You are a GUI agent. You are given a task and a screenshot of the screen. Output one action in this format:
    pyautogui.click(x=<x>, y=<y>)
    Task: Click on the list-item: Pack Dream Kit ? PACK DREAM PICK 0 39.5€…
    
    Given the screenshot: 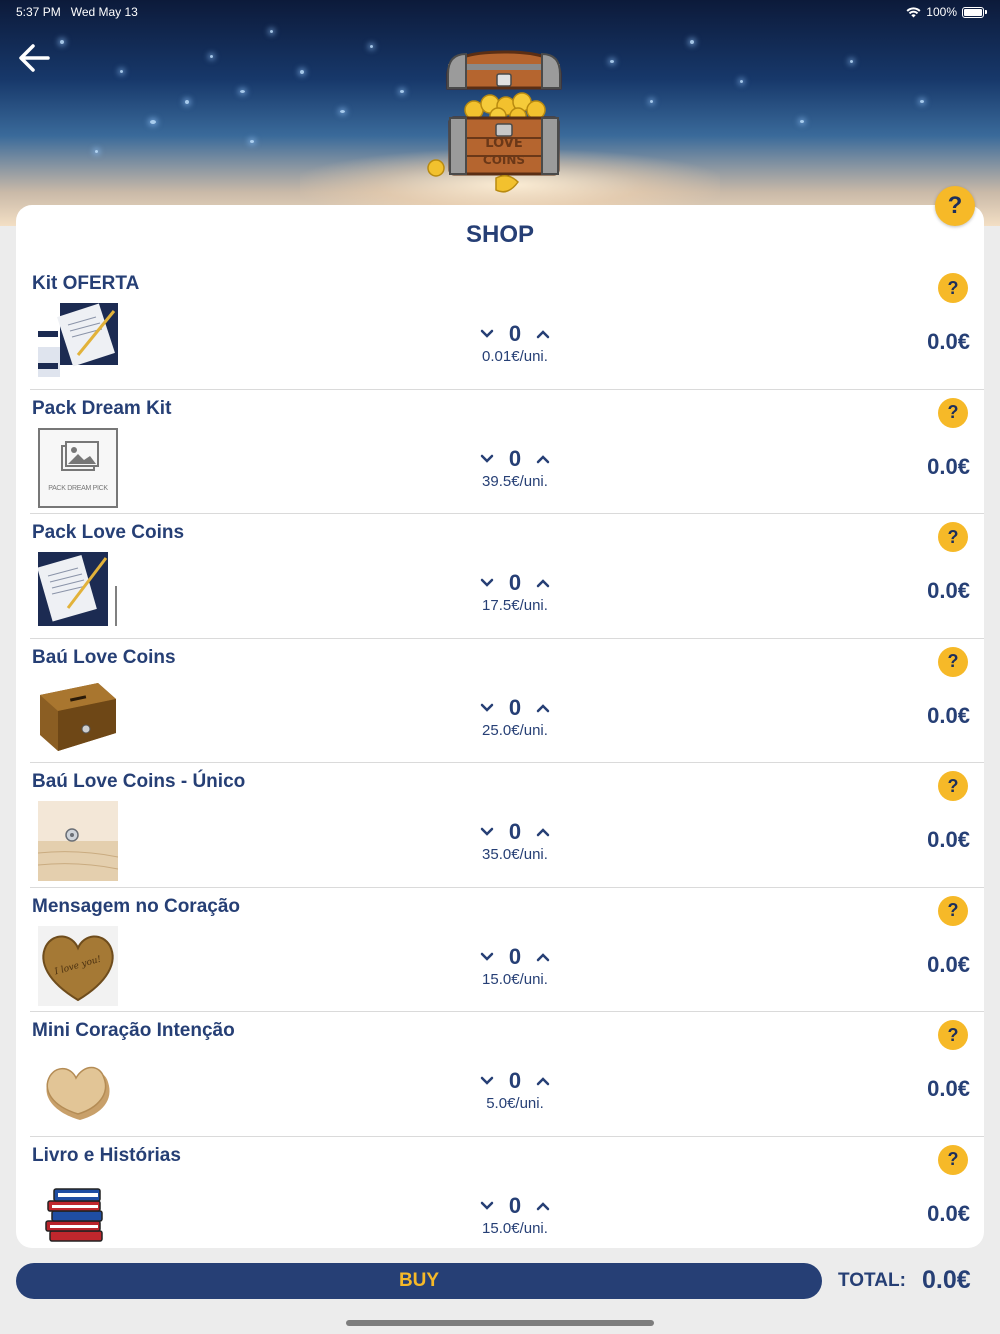 What is the action you would take?
    pyautogui.click(x=507, y=452)
    